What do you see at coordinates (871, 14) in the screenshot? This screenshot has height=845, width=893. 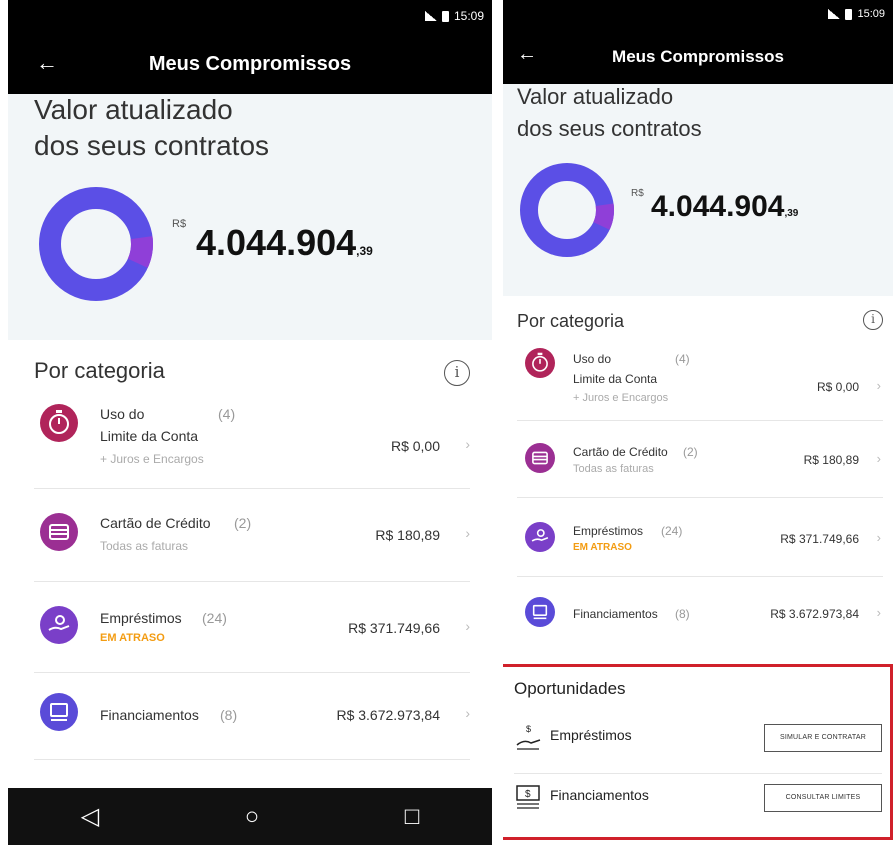 I see `status-time: 15:09` at bounding box center [871, 14].